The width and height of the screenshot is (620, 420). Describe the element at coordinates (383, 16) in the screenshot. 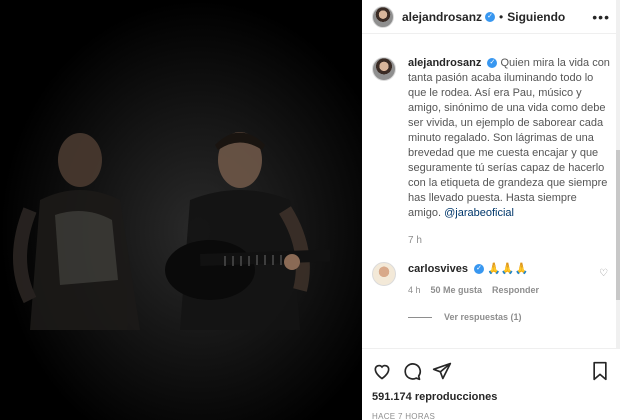

I see `avatar` at that location.